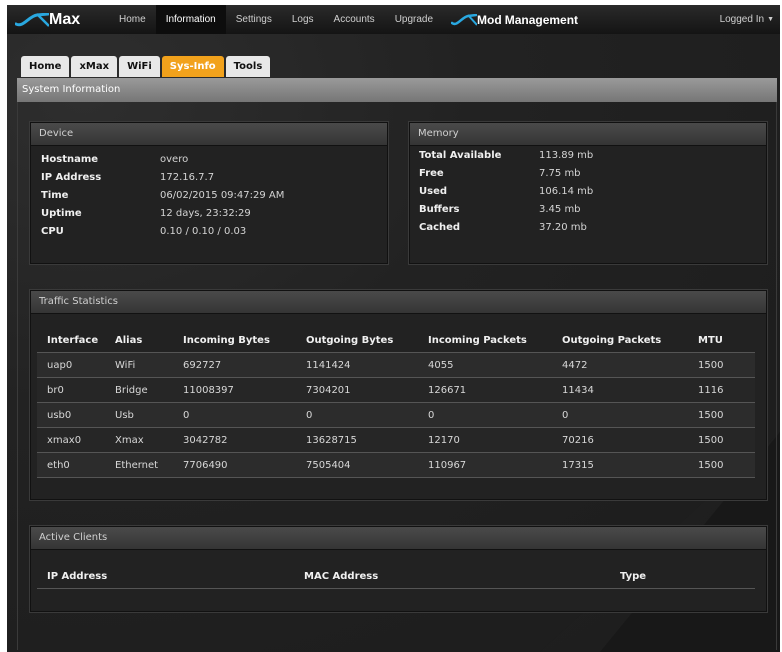 This screenshot has width=782, height=652. I want to click on value: 7.75 mb, so click(560, 173).